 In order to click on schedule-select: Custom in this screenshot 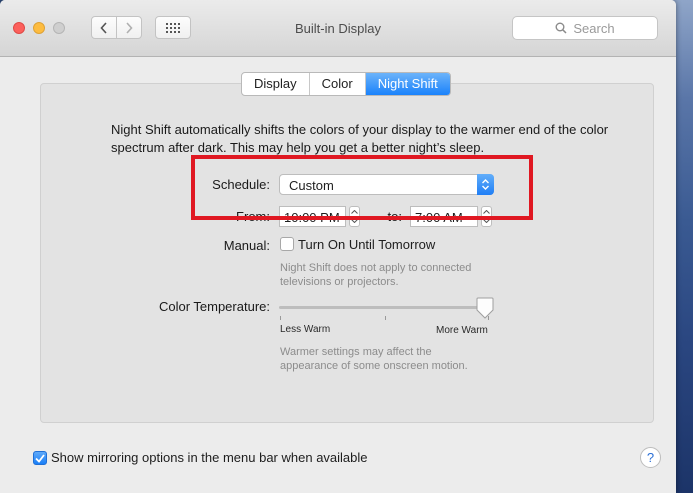, I will do `click(386, 184)`.